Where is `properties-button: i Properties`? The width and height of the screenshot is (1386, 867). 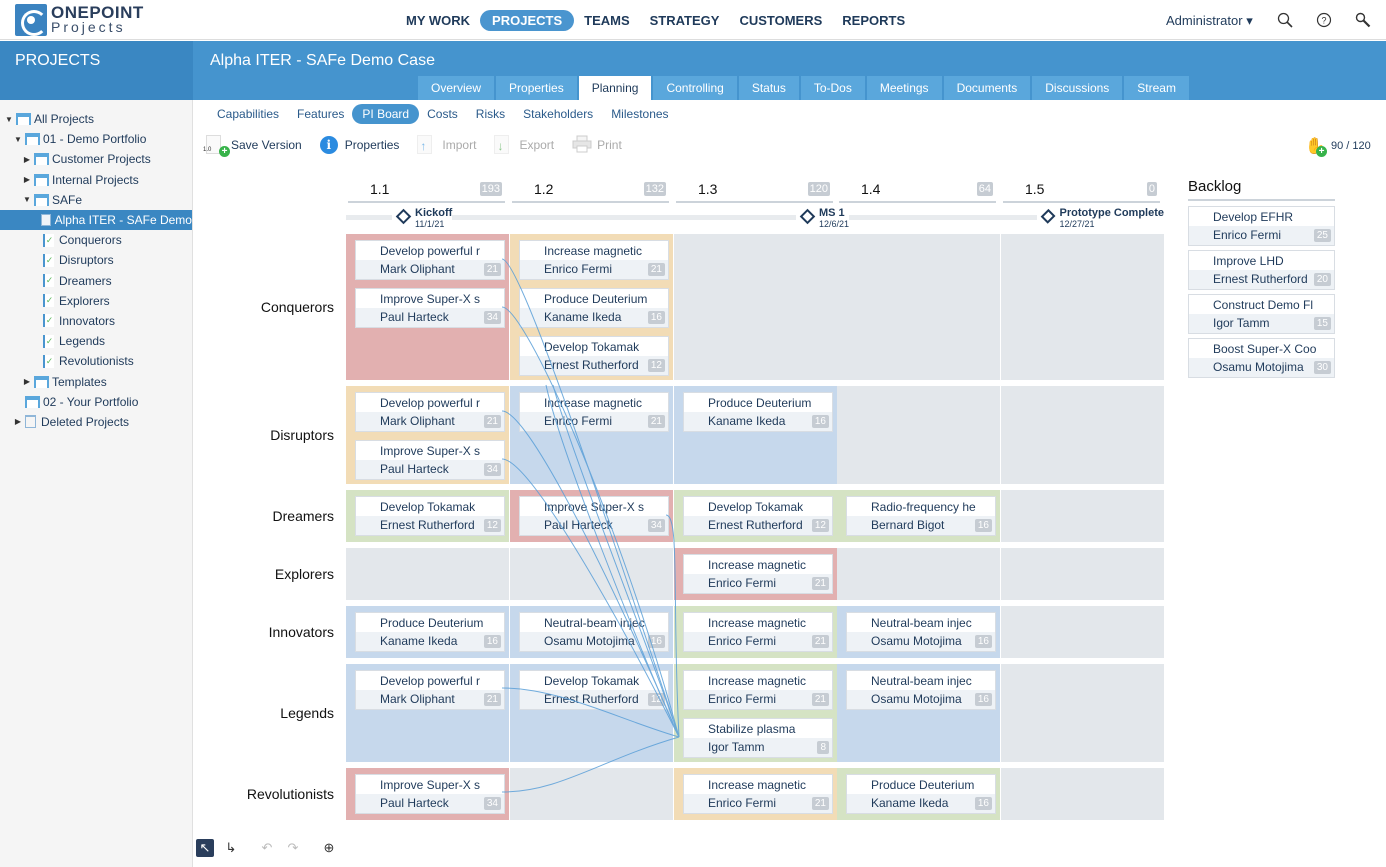 properties-button: i Properties is located at coordinates (359, 145).